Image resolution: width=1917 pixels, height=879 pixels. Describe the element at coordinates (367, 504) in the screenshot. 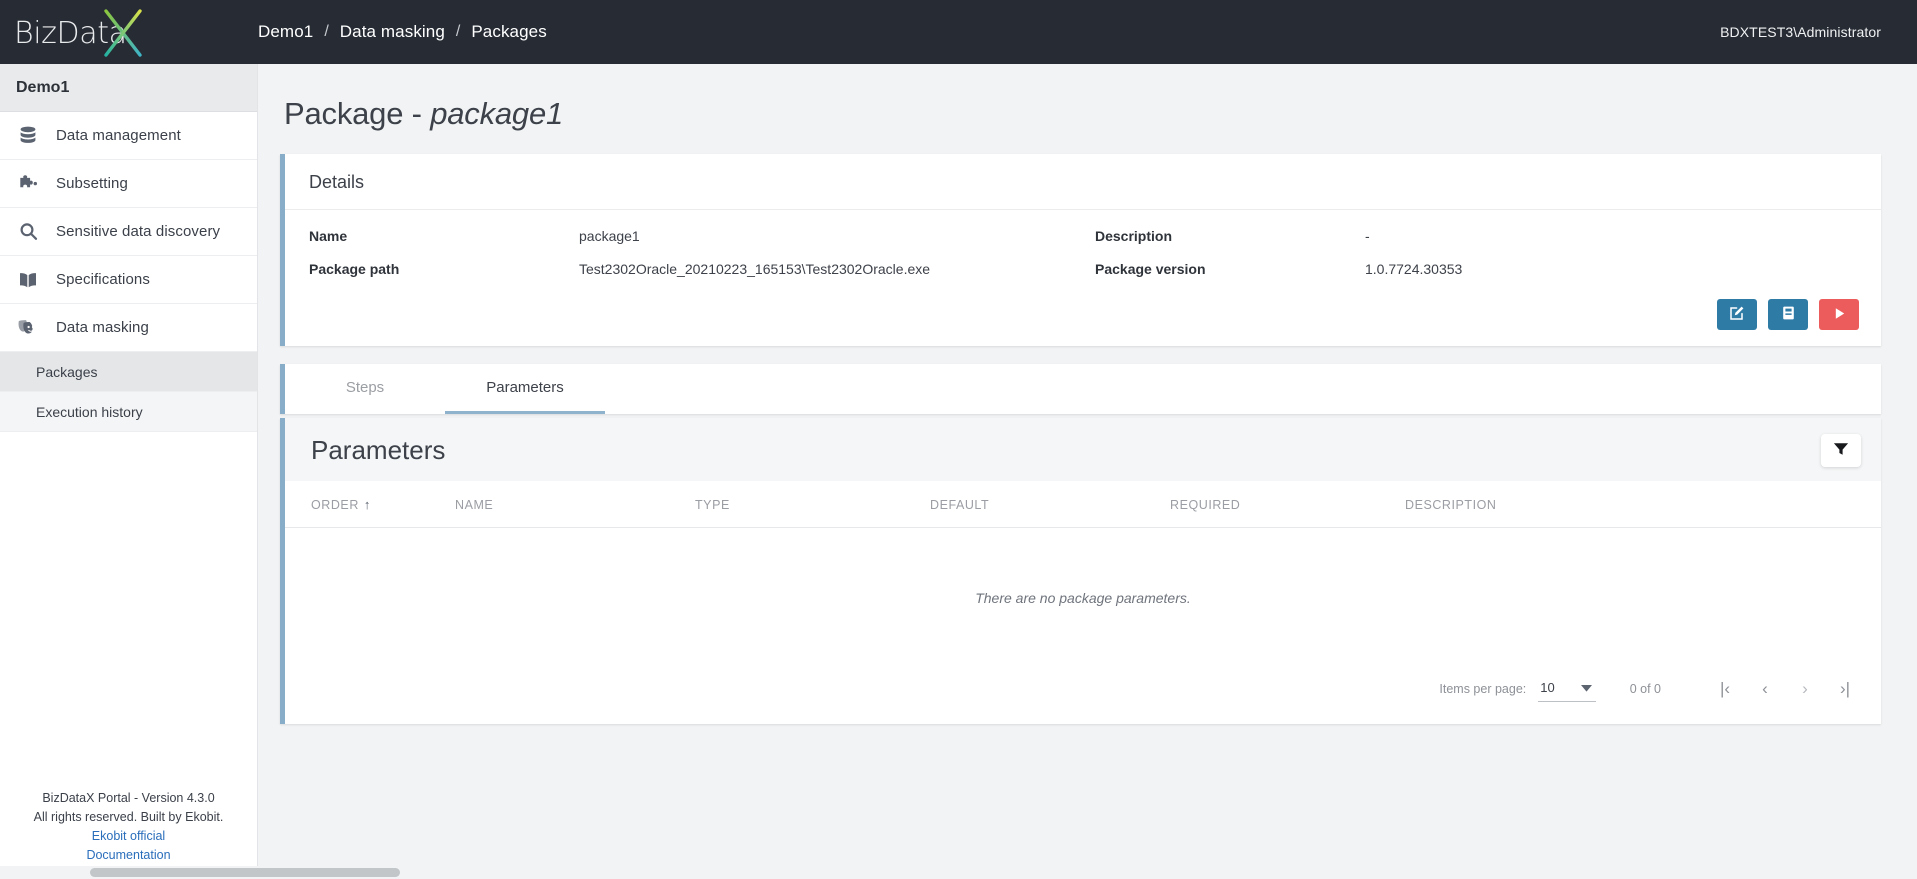

I see `sort-ascending-icon: ↑` at that location.